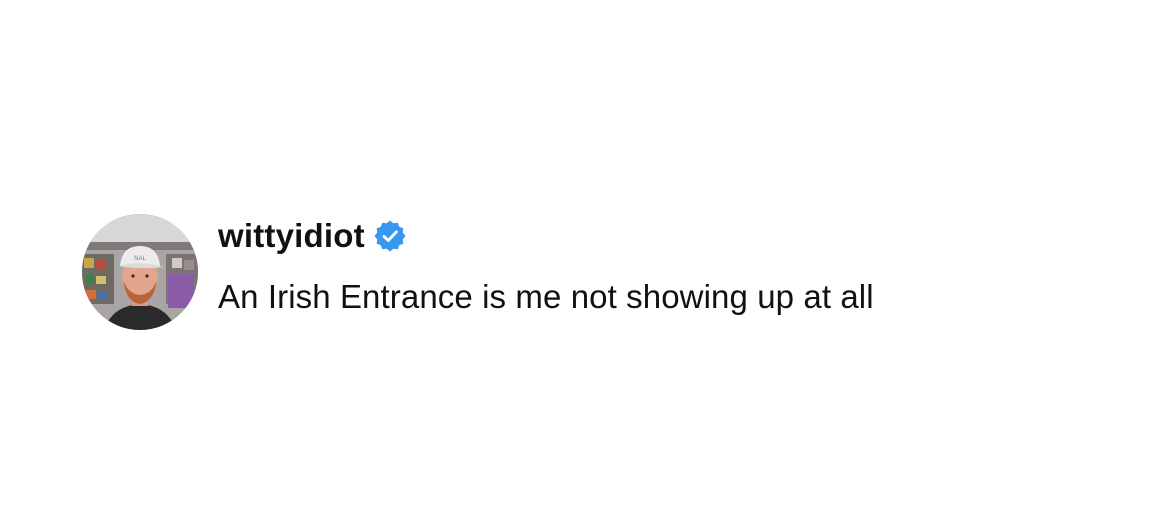  What do you see at coordinates (140, 259) in the screenshot?
I see `svg-text: NAL` at bounding box center [140, 259].